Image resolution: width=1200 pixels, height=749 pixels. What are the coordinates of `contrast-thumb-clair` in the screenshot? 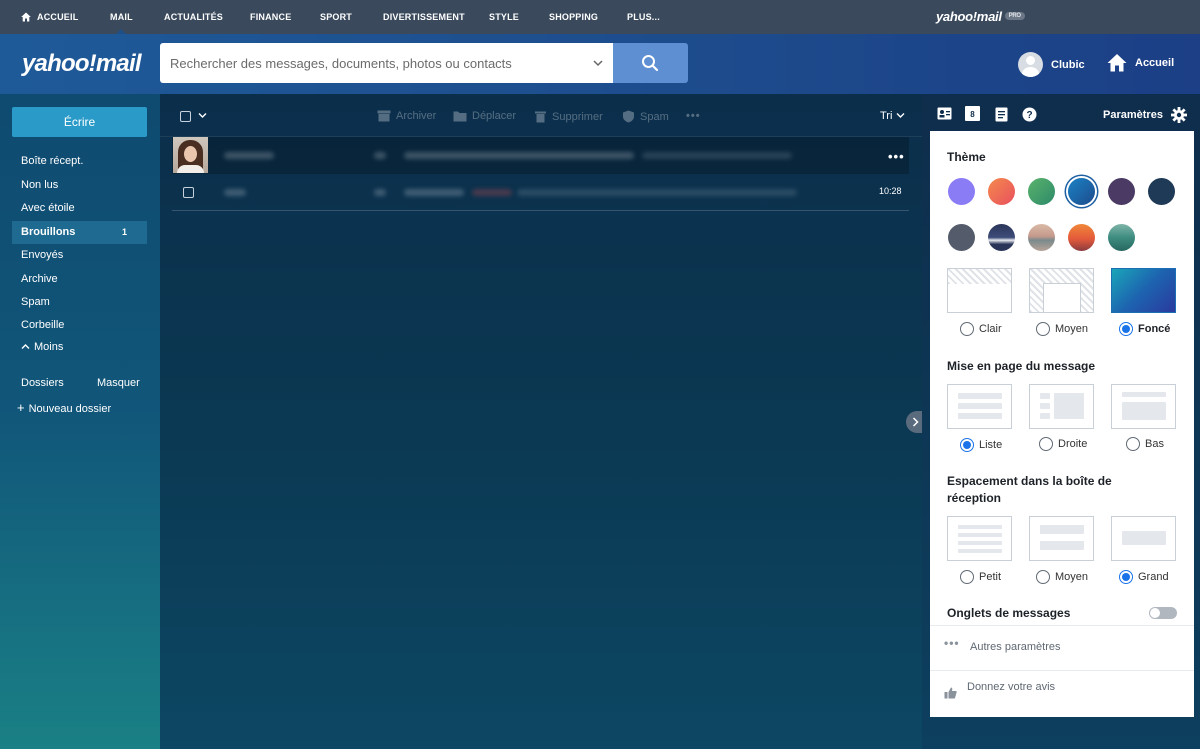 It's located at (979, 290).